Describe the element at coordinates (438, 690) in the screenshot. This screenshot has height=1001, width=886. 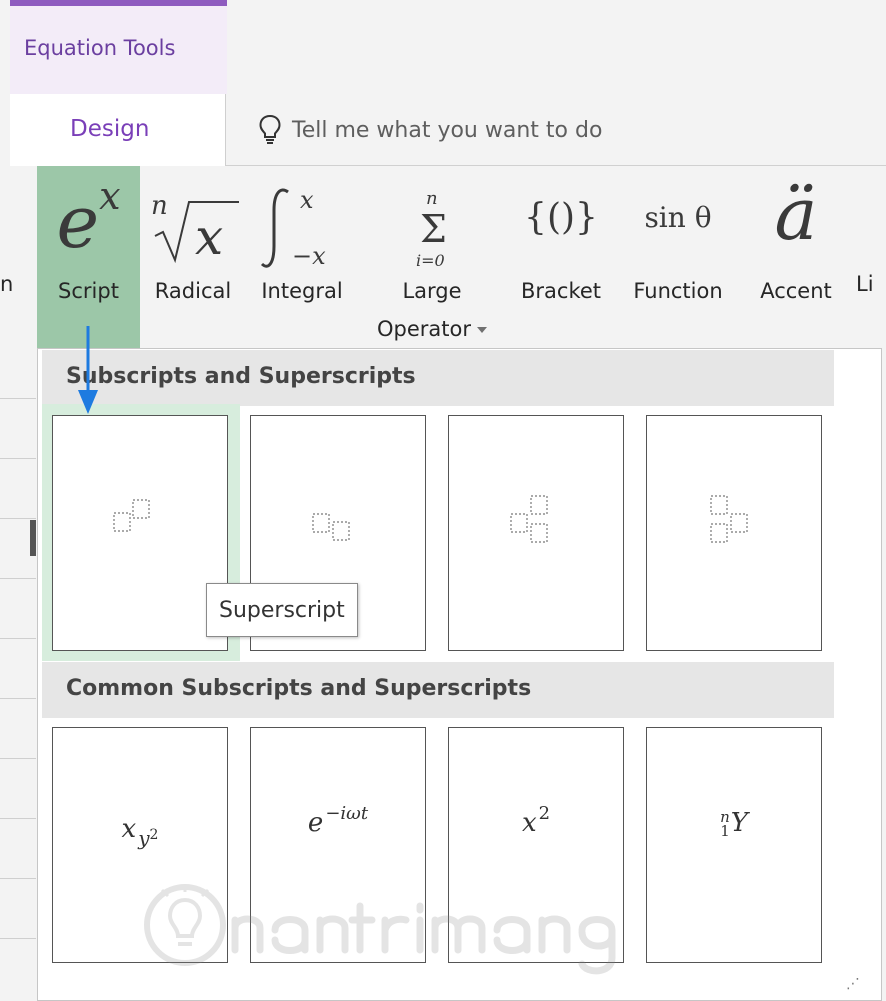
I see `section-header-common-subscripts: Common Subscripts and Superscripts` at that location.